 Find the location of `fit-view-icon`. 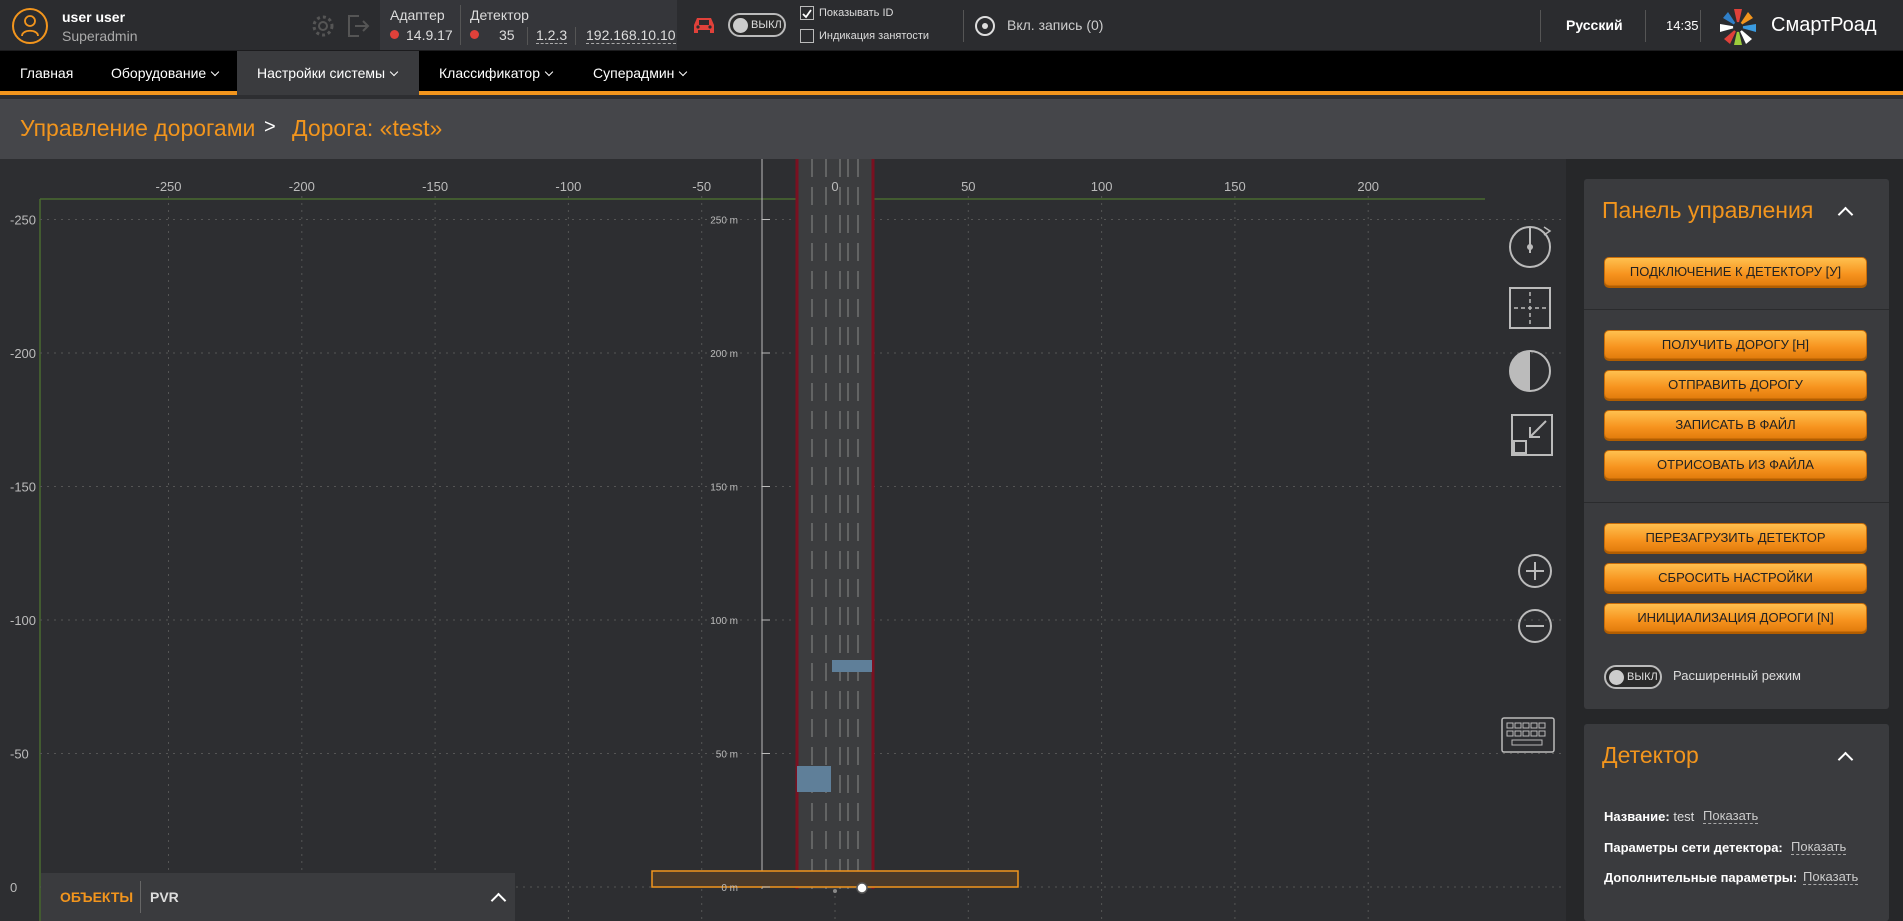

fit-view-icon is located at coordinates (1532, 435).